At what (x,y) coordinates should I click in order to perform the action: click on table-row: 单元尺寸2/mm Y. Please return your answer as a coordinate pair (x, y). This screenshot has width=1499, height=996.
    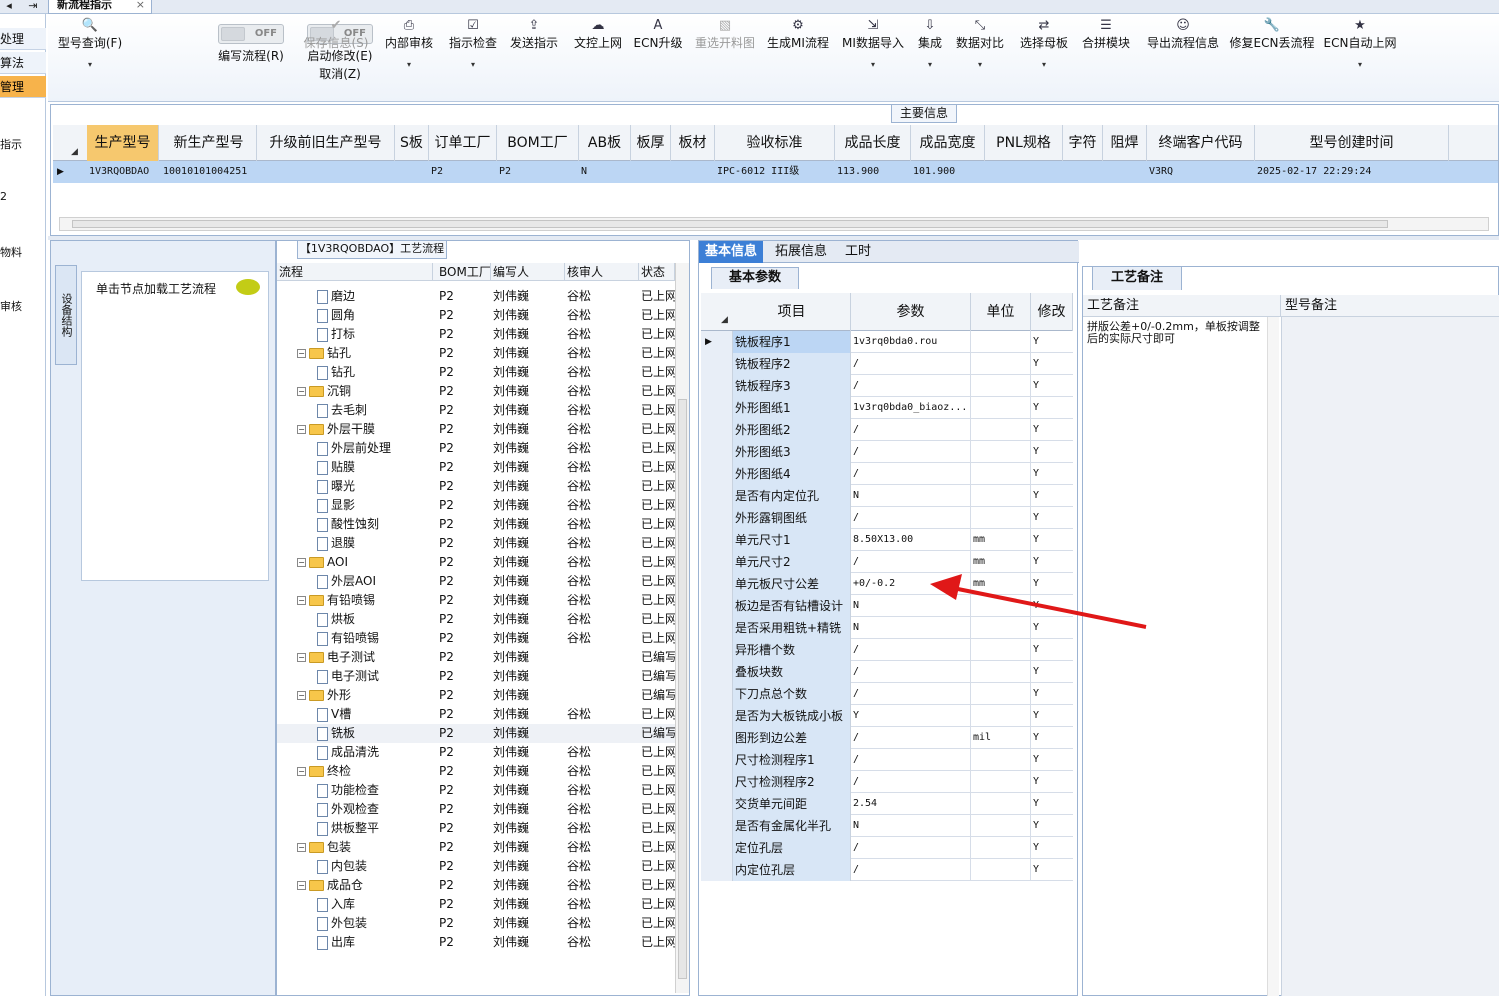
    Looking at the image, I should click on (887, 562).